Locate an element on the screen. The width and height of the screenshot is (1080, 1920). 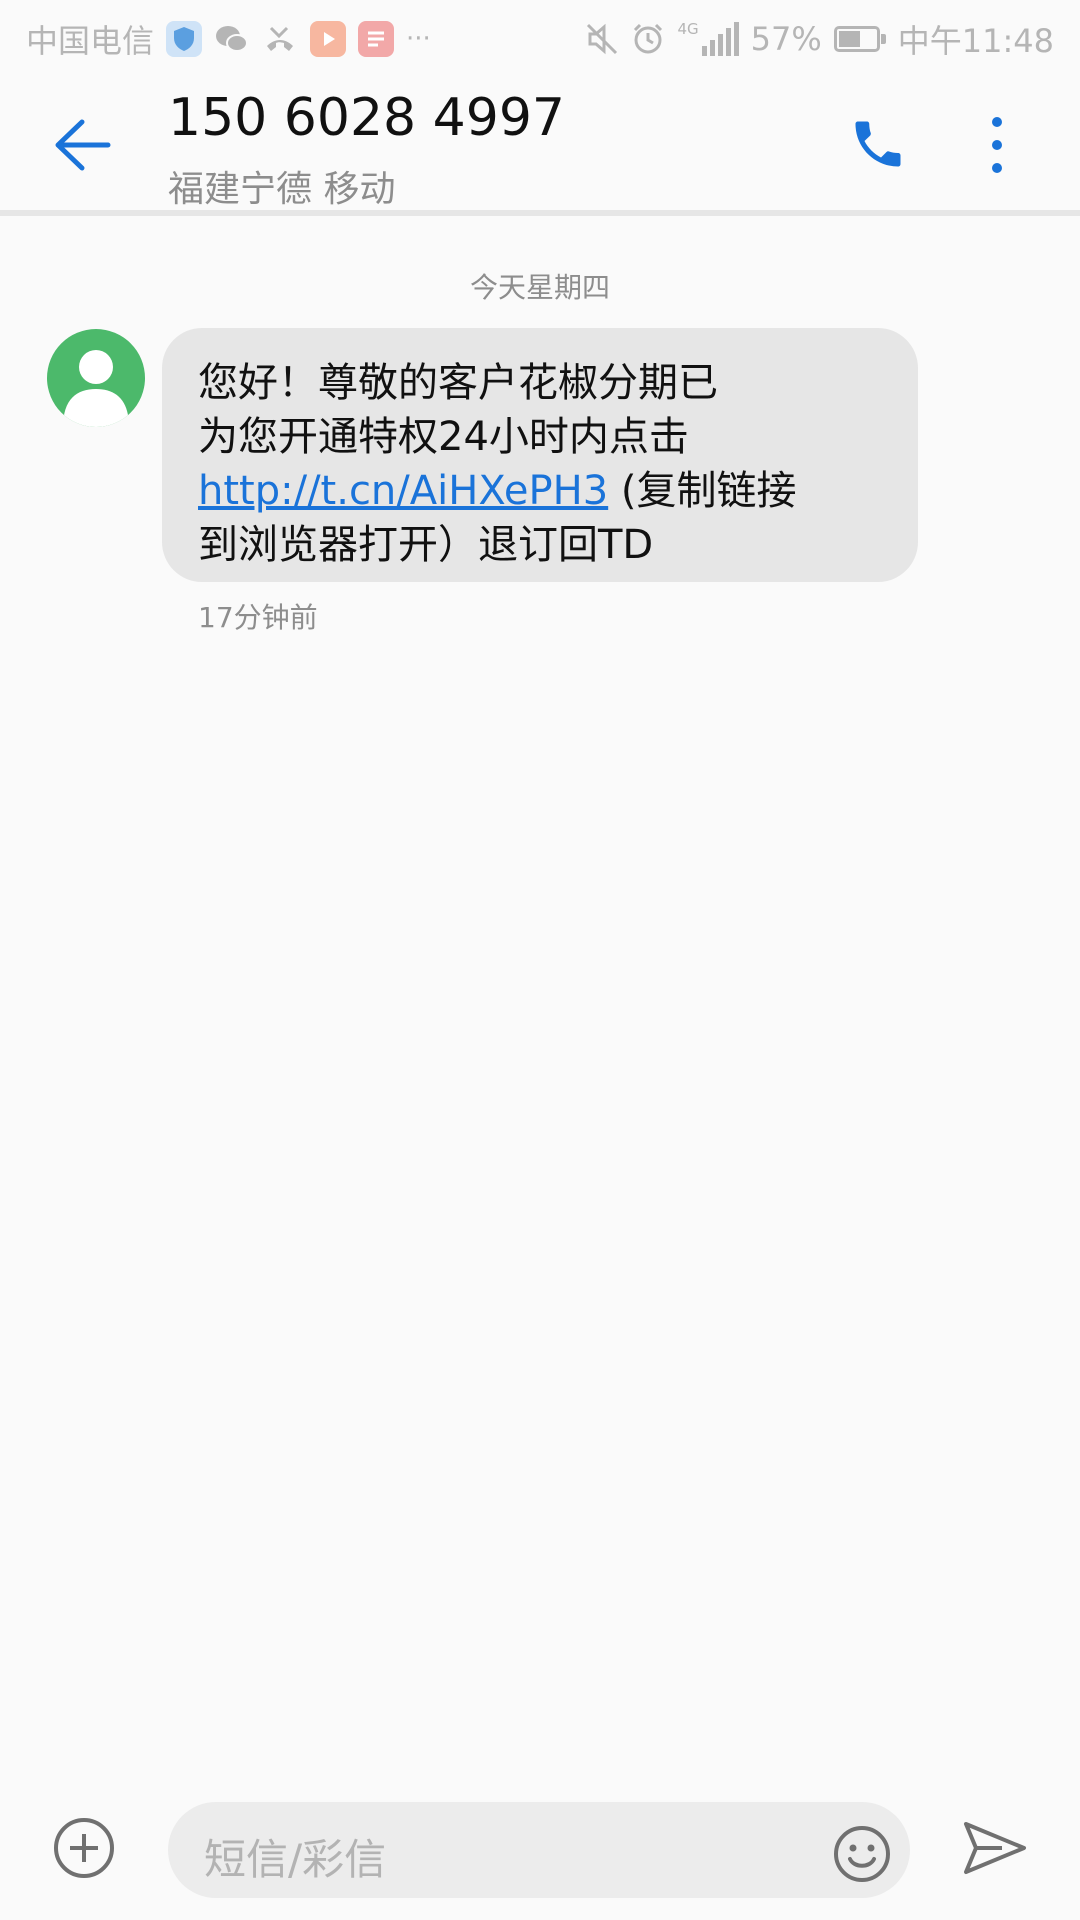
contact-location: 福建宁德 移动 is located at coordinates (282, 189).